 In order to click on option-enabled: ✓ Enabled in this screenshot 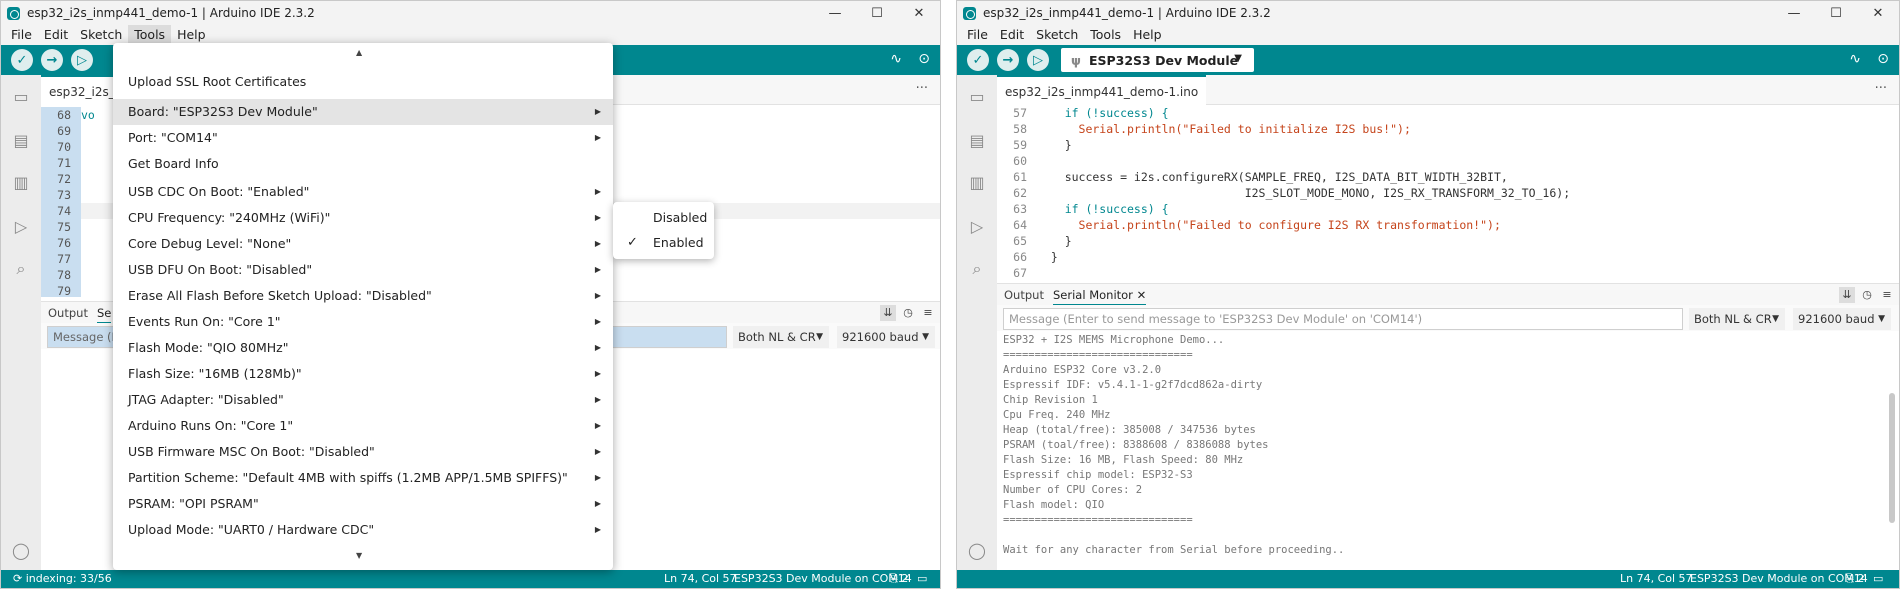, I will do `click(663, 243)`.